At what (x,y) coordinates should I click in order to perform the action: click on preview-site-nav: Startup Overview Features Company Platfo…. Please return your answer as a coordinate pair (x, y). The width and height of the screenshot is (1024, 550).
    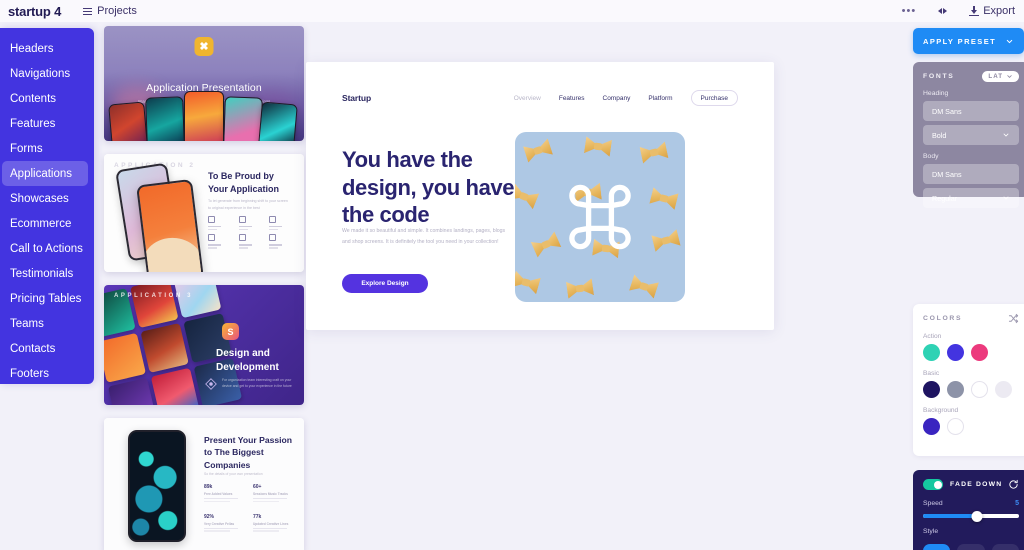
    Looking at the image, I should click on (540, 98).